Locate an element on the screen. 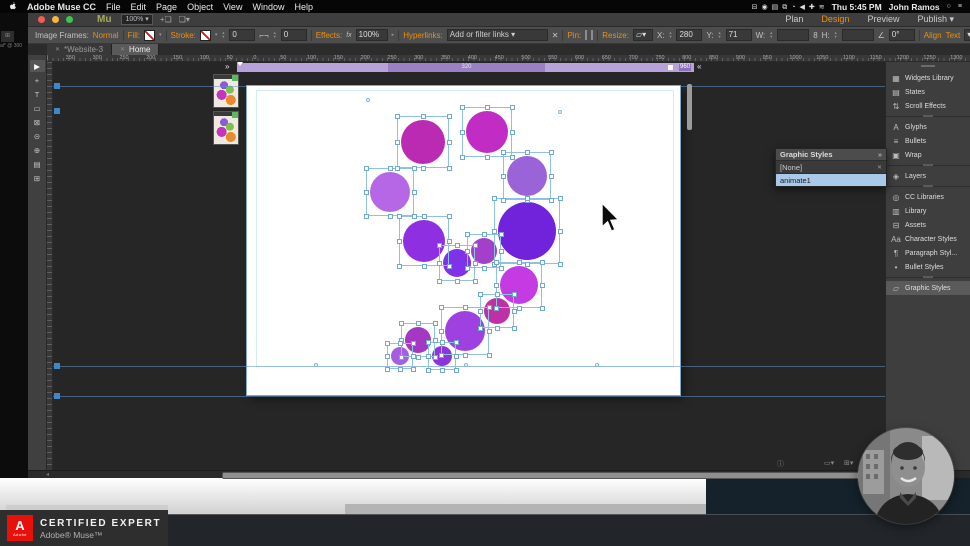 This screenshot has width=970, height=546. graphic-style-animate1-row: animate1 is located at coordinates (831, 179).